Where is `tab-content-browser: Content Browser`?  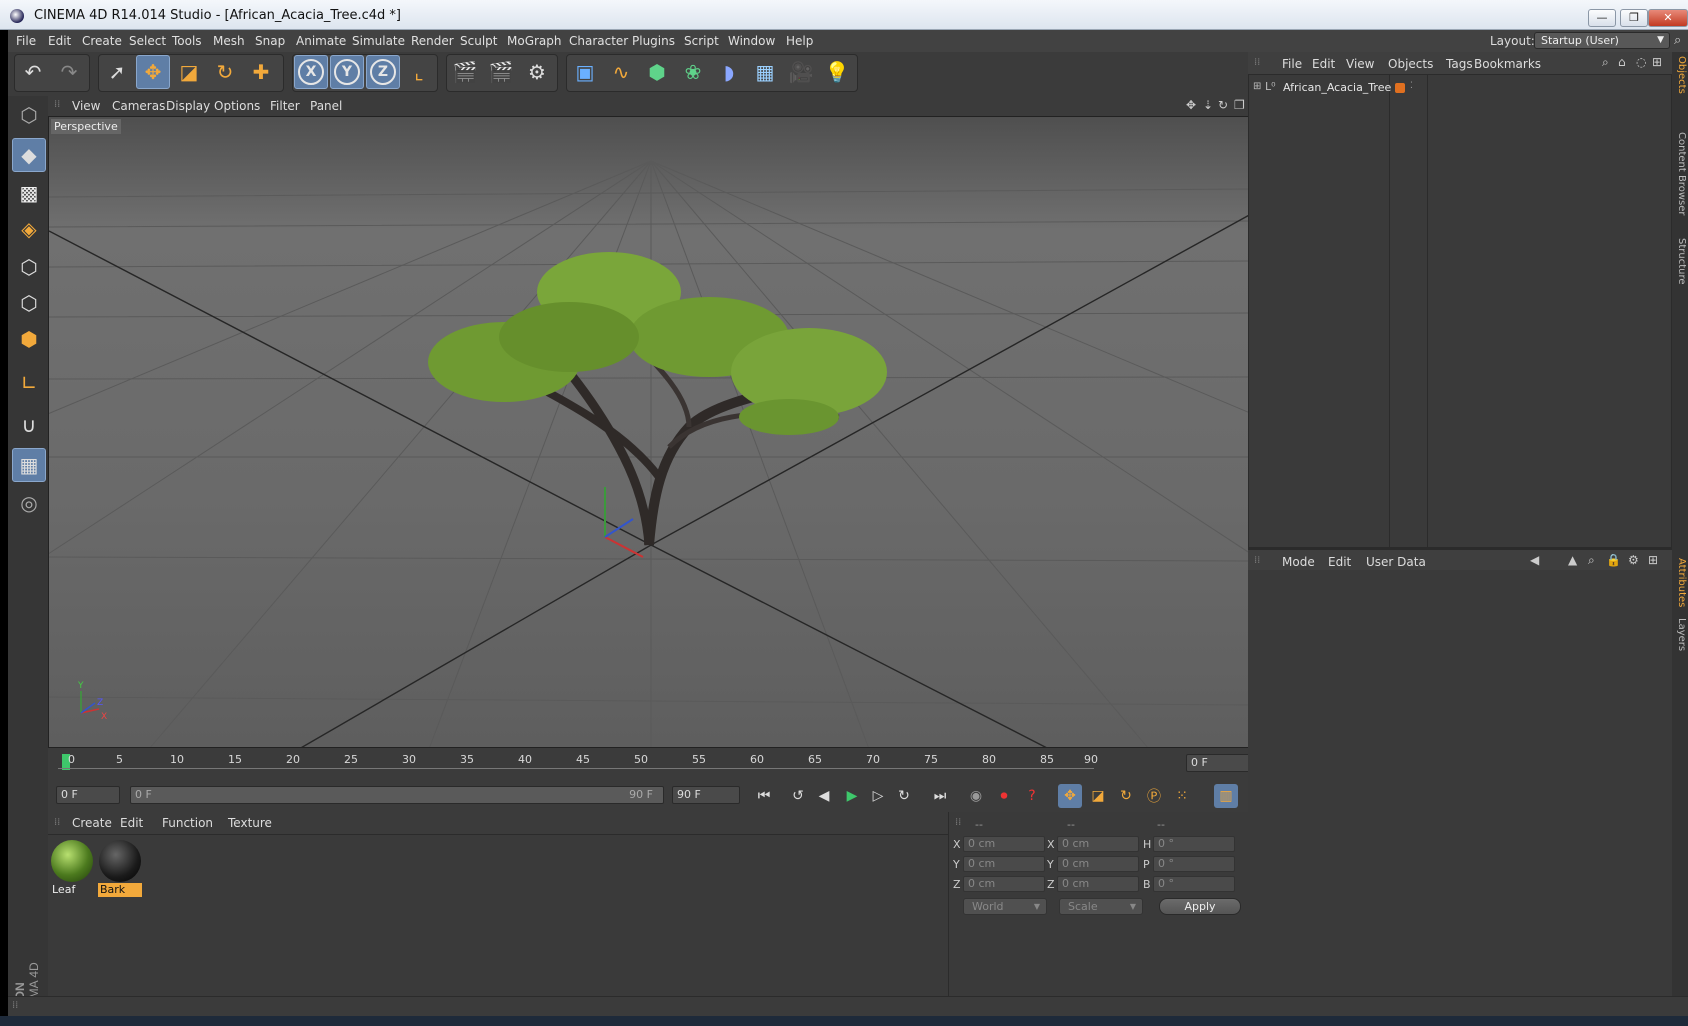
tab-content-browser: Content Browser is located at coordinates (1680, 173).